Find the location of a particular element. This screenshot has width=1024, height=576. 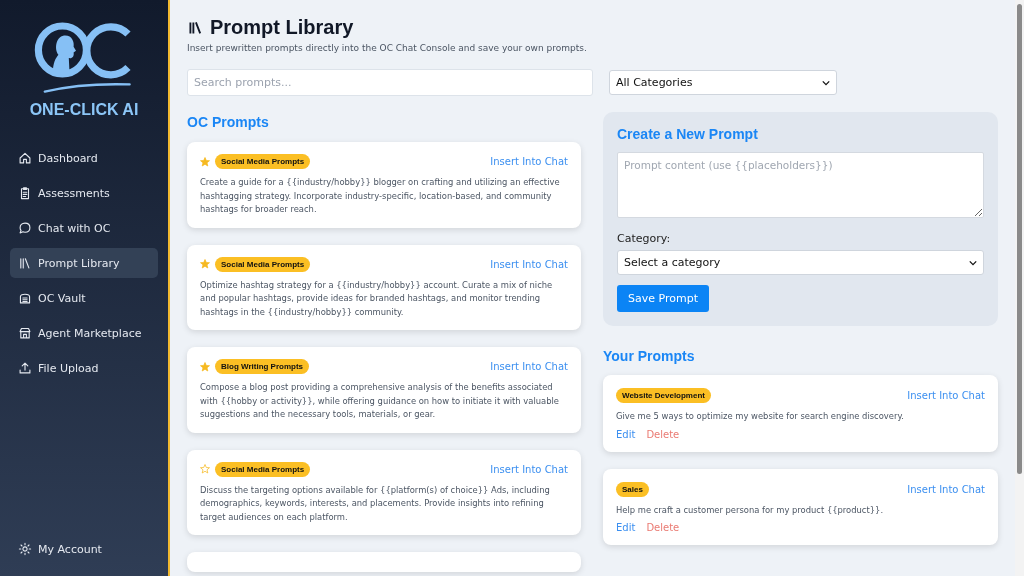

logo-text: ONE-CLICK AI is located at coordinates (84, 110).